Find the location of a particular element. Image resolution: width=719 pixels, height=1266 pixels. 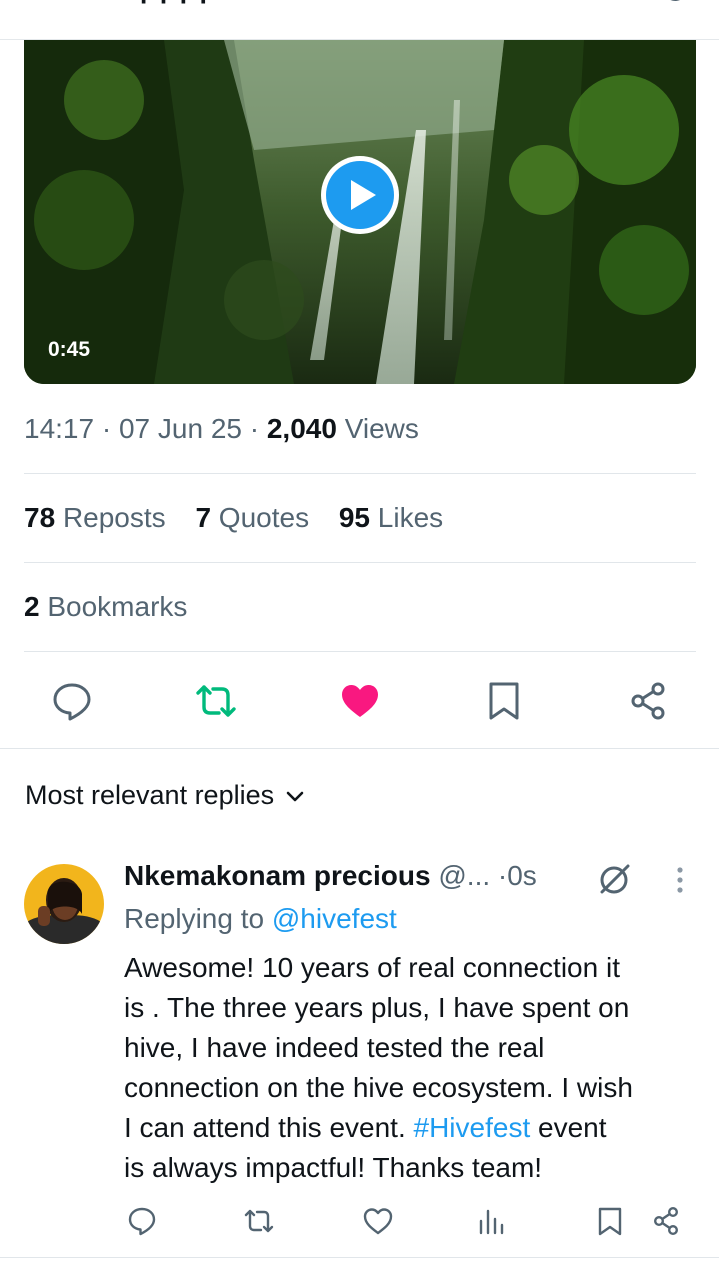

reply-author-name: Nkemakonam precious is located at coordinates (277, 875).